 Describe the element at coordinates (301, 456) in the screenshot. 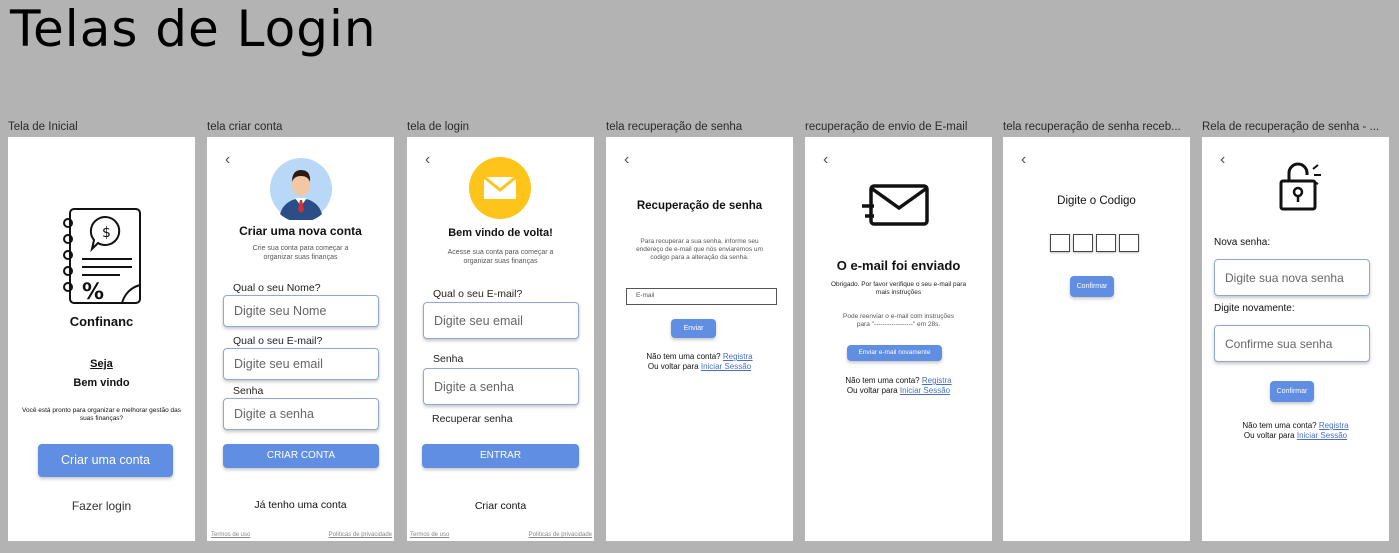

I see `create-account-submit-button: CRIAR CONTA` at that location.